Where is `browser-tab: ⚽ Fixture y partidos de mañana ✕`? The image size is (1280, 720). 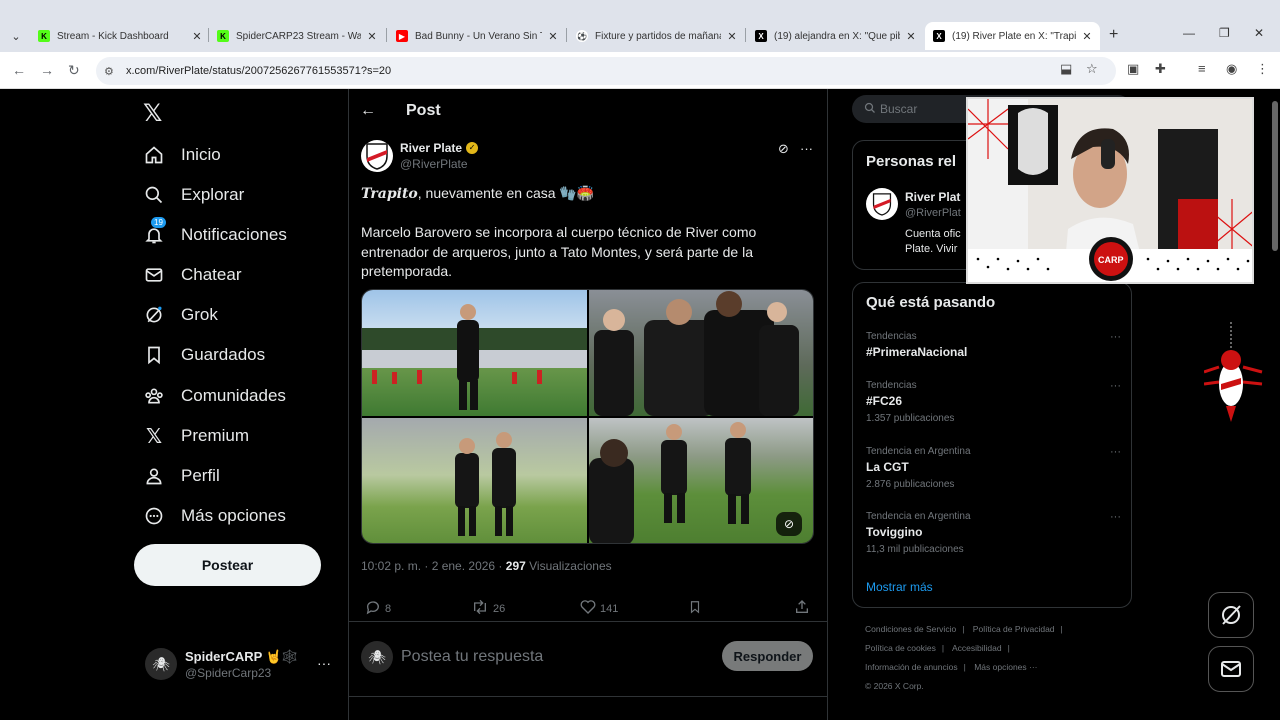
browser-tab: ⚽ Fixture y partidos de mañana ✕ is located at coordinates (657, 36).